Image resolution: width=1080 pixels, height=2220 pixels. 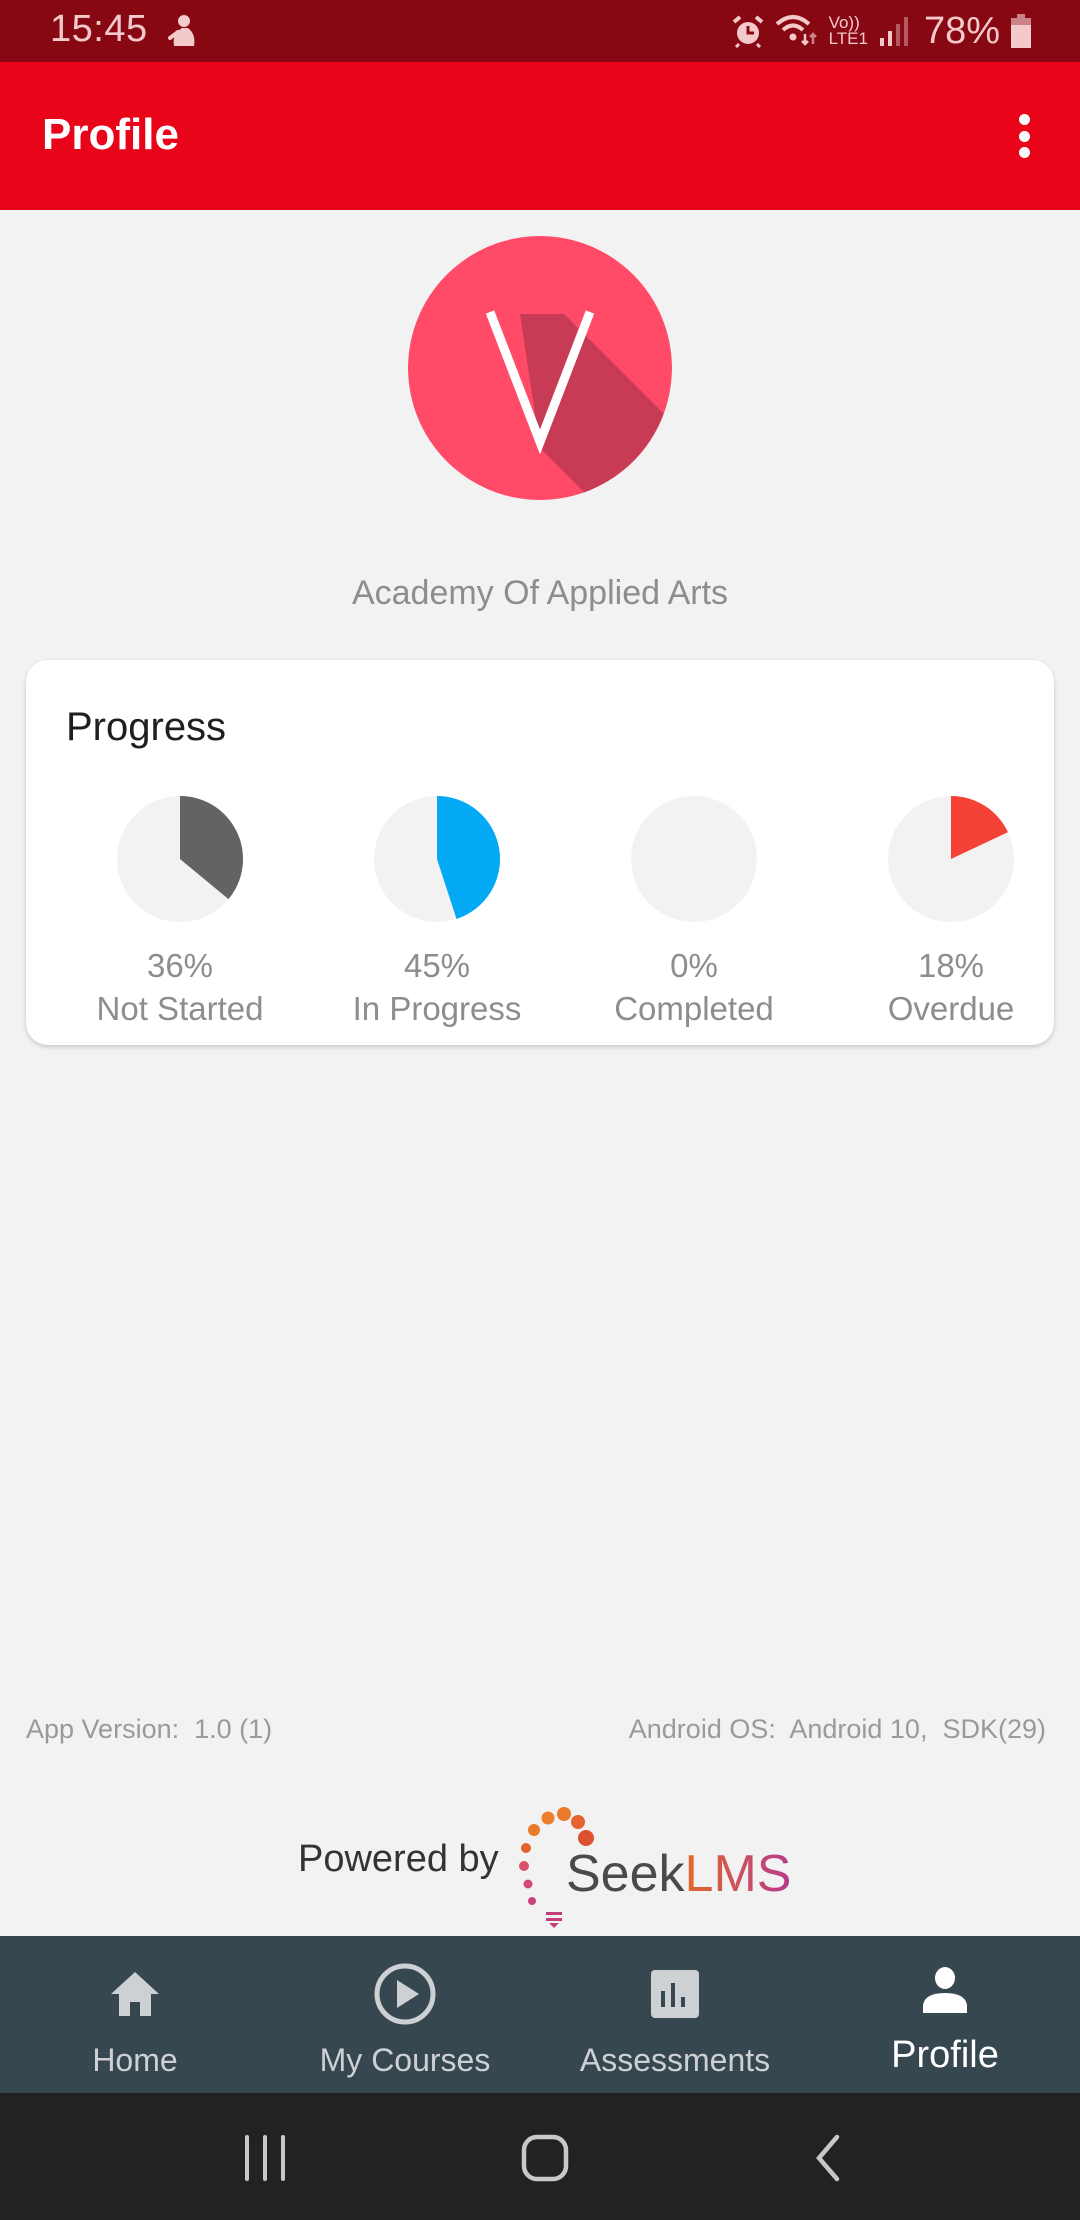 I want to click on progress-label: In Progress, so click(x=437, y=1008).